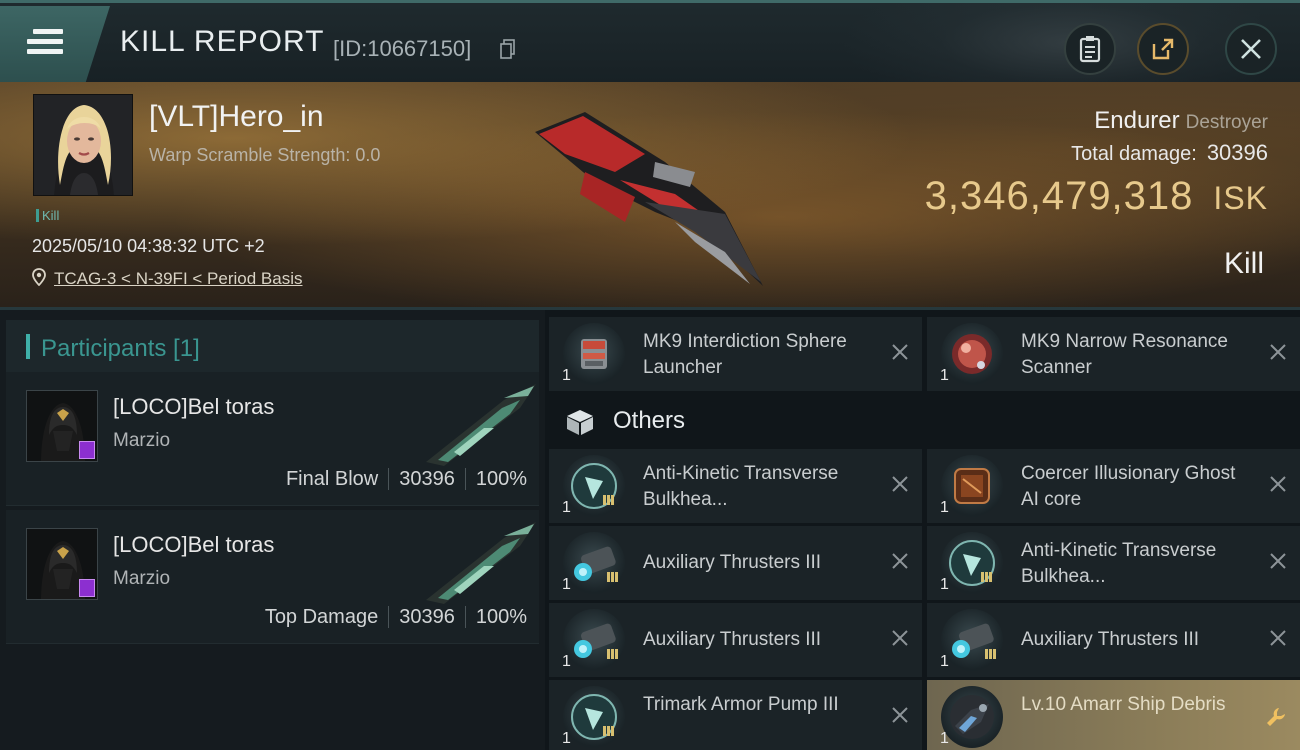 Image resolution: width=1300 pixels, height=750 pixels. I want to click on module-item: 1 MK9 Interdiction Sphere Launcher, so click(735, 354).